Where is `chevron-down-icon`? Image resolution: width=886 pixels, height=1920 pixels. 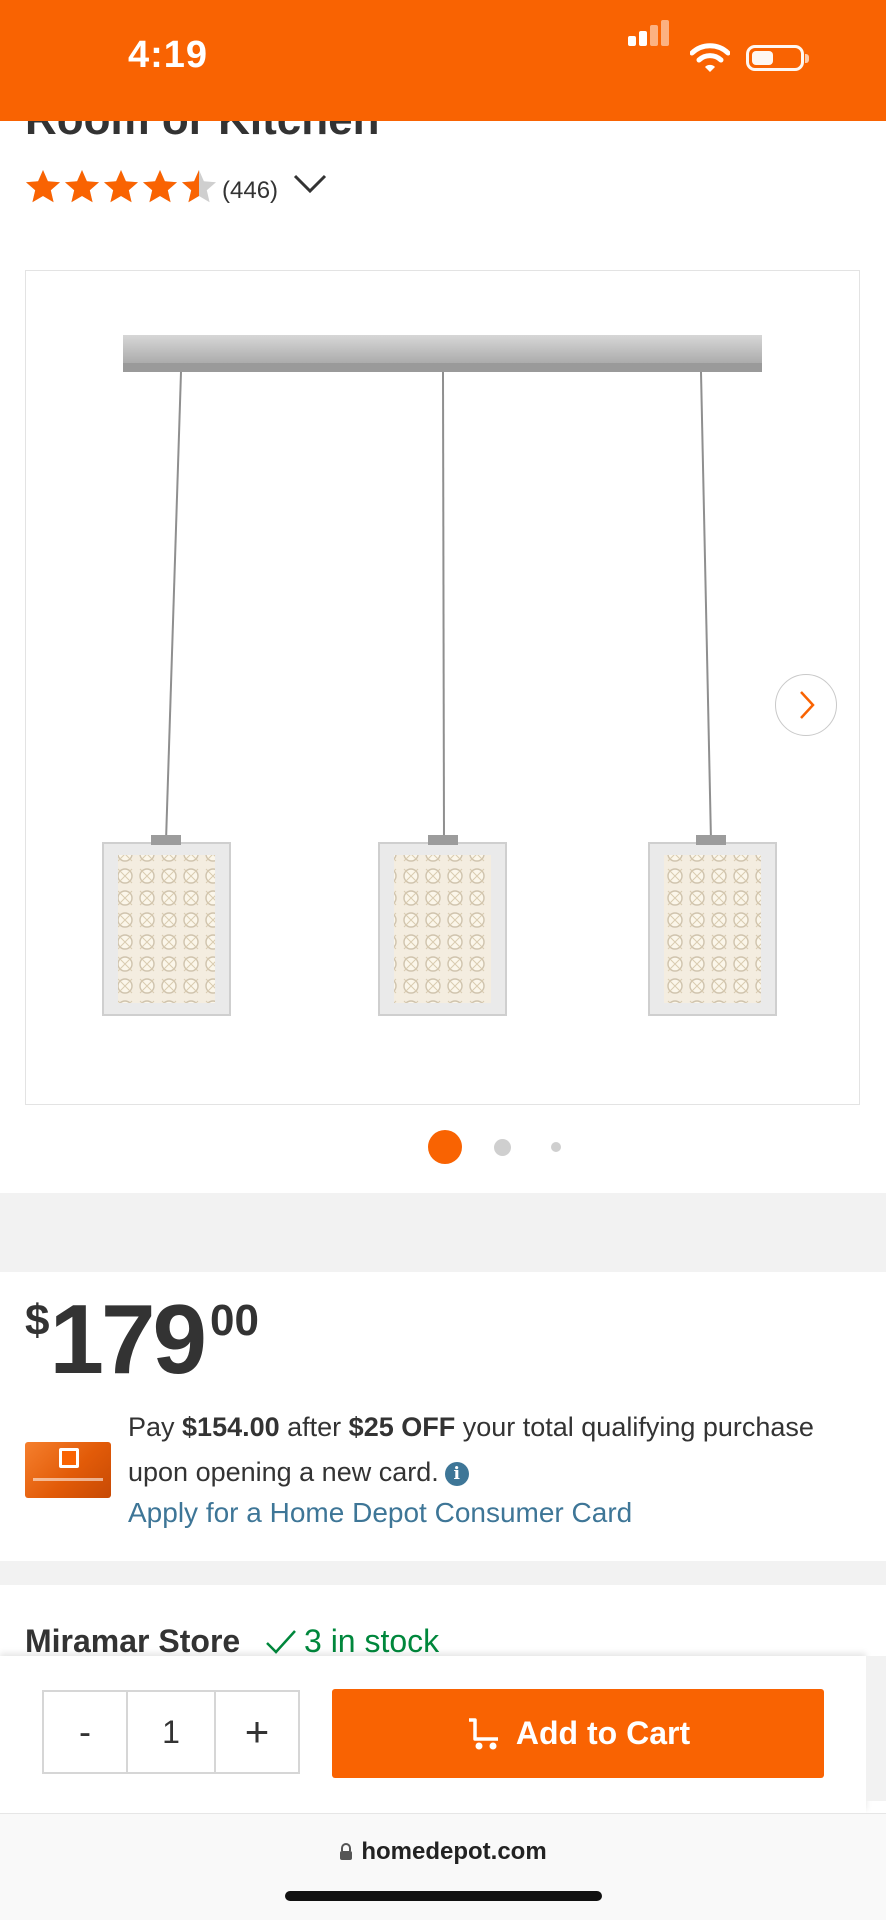 chevron-down-icon is located at coordinates (310, 184).